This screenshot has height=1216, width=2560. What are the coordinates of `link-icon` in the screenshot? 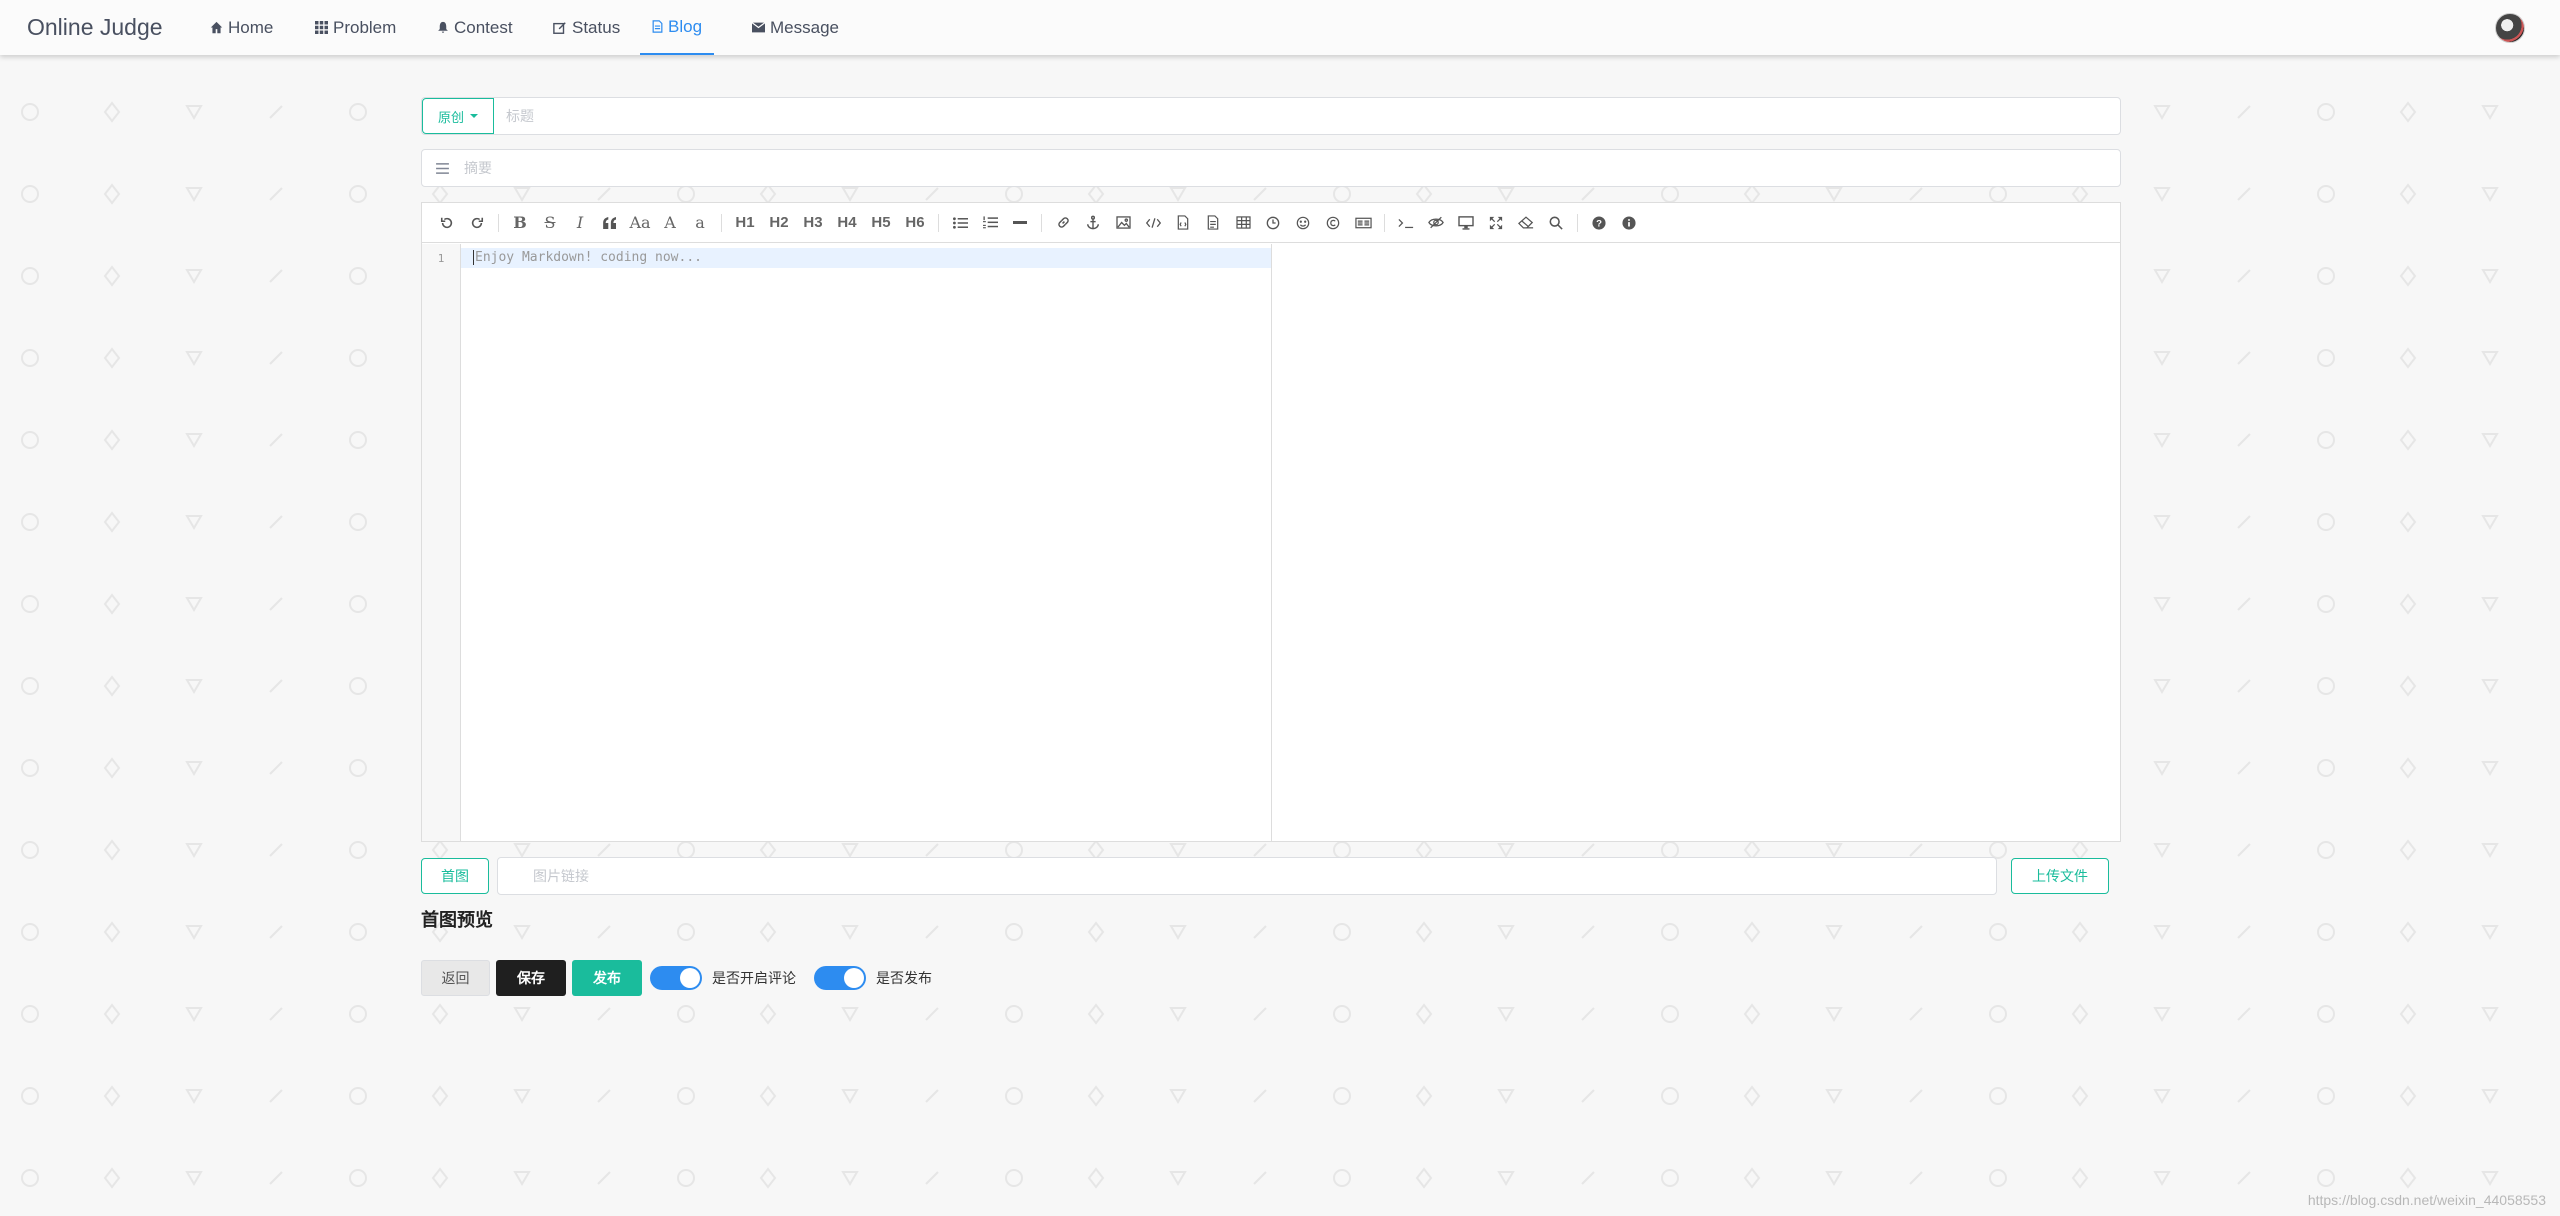 It's located at (1063, 223).